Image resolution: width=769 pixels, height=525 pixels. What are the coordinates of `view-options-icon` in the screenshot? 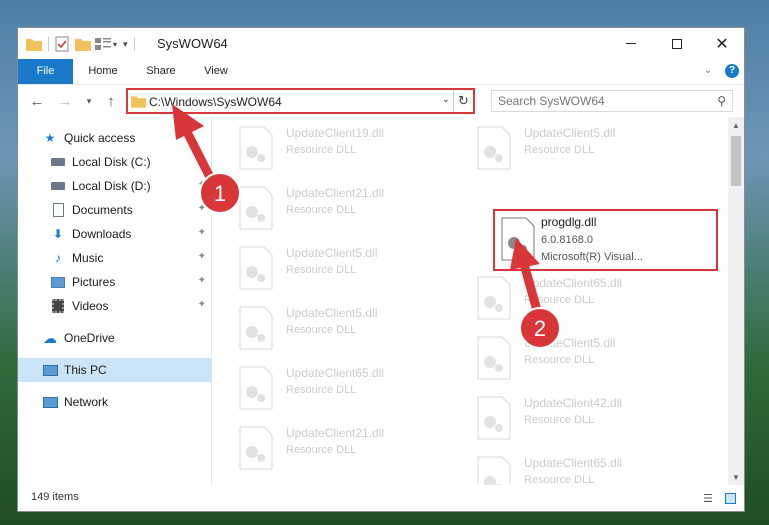 It's located at (103, 44).